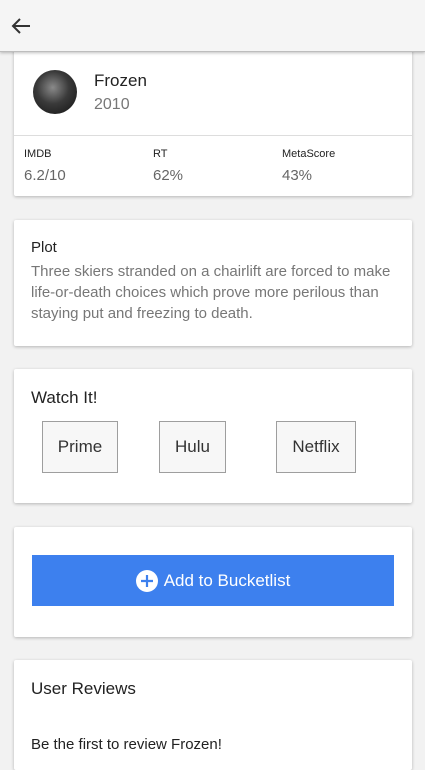  Describe the element at coordinates (55, 92) in the screenshot. I see `movie-poster` at that location.